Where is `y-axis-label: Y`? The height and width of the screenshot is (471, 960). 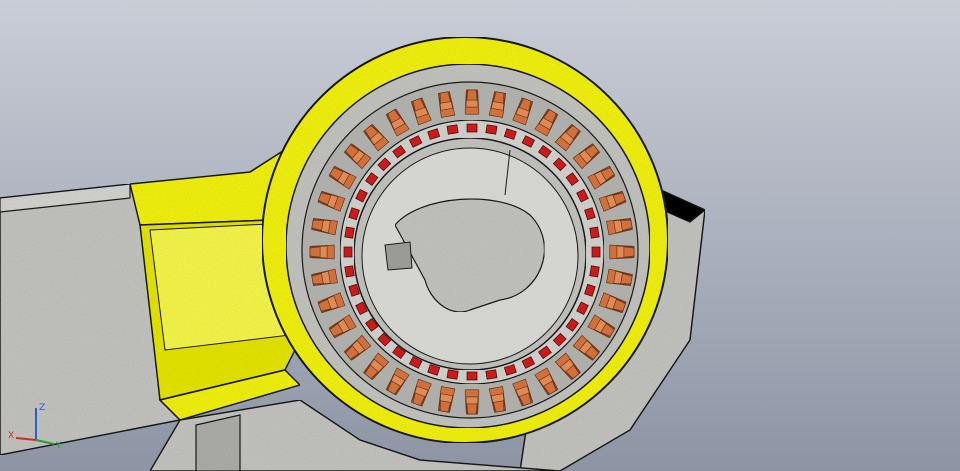
y-axis-label: Y is located at coordinates (58, 445).